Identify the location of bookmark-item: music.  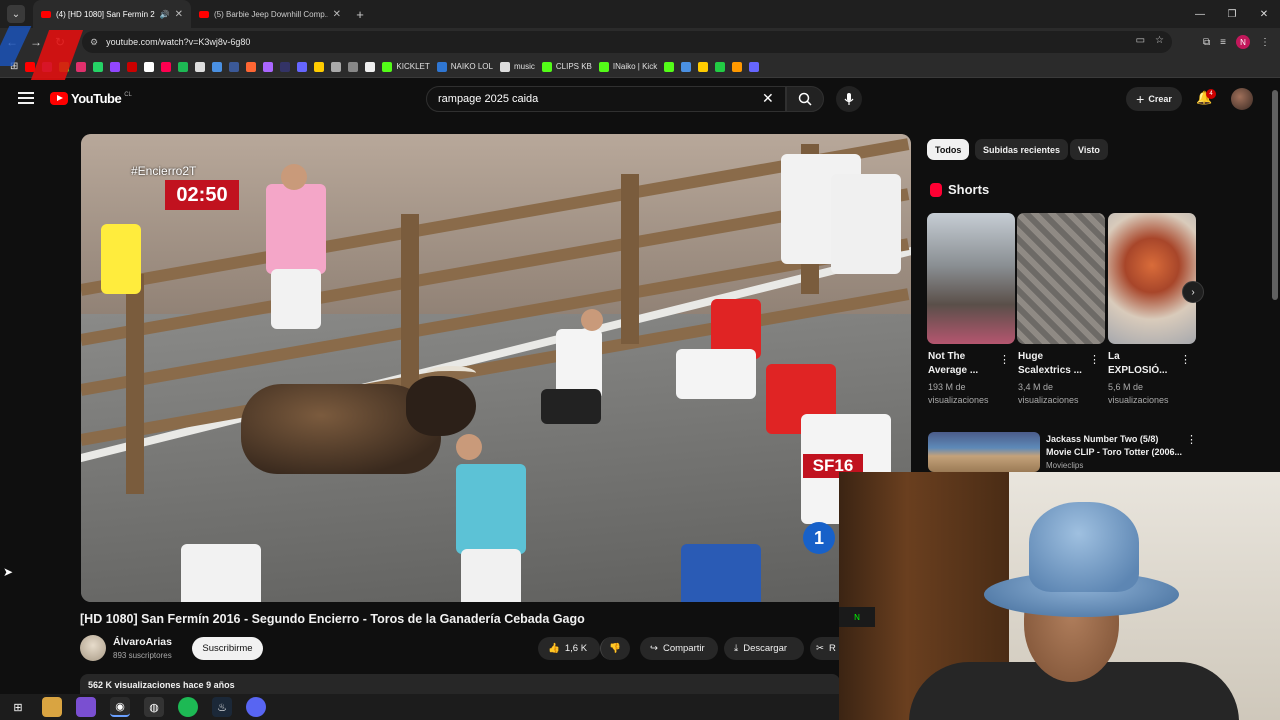
(517, 66).